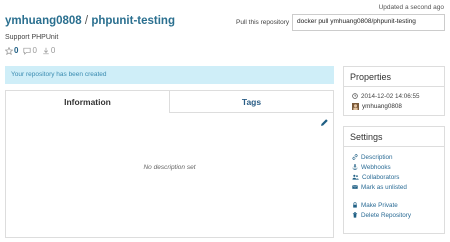 The image size is (450, 242). I want to click on repo-subtitle: Support PHPUnit, so click(32, 37).